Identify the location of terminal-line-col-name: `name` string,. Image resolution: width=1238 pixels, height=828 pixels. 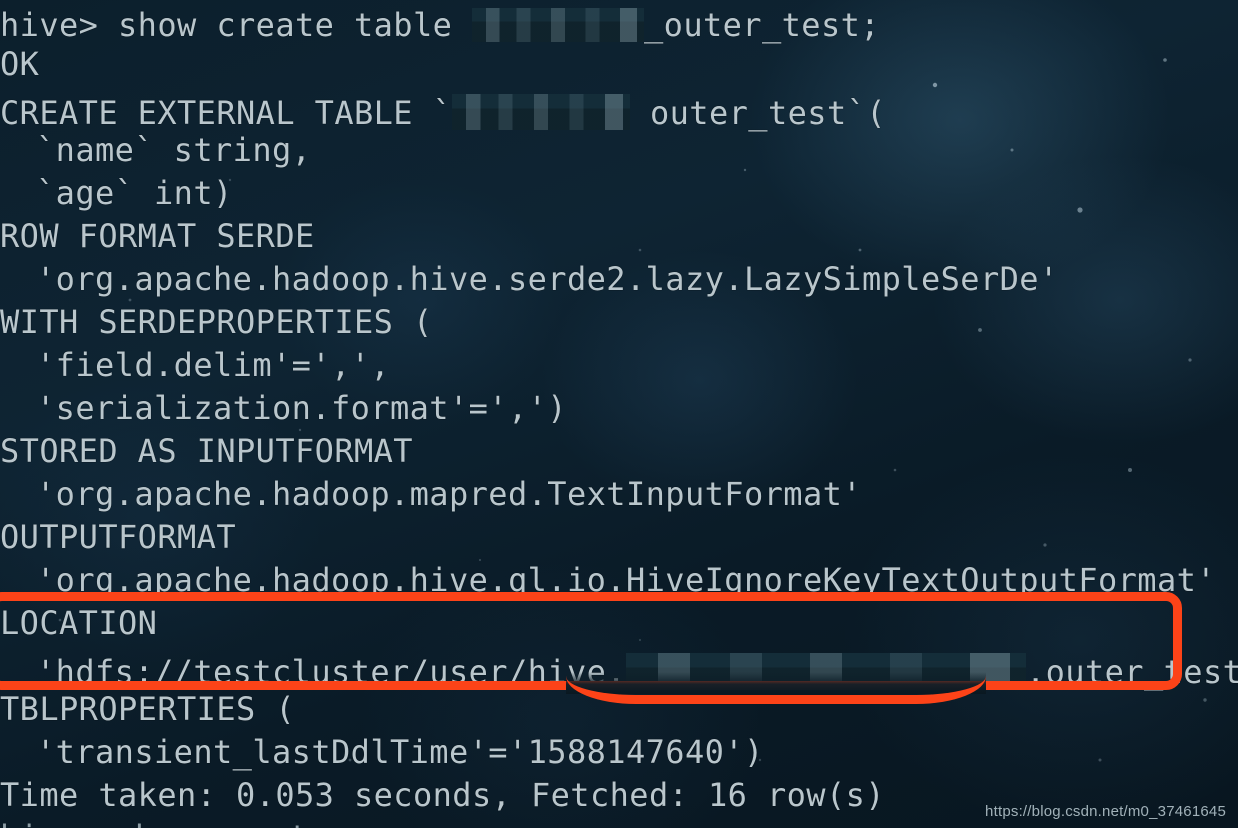
(155, 150).